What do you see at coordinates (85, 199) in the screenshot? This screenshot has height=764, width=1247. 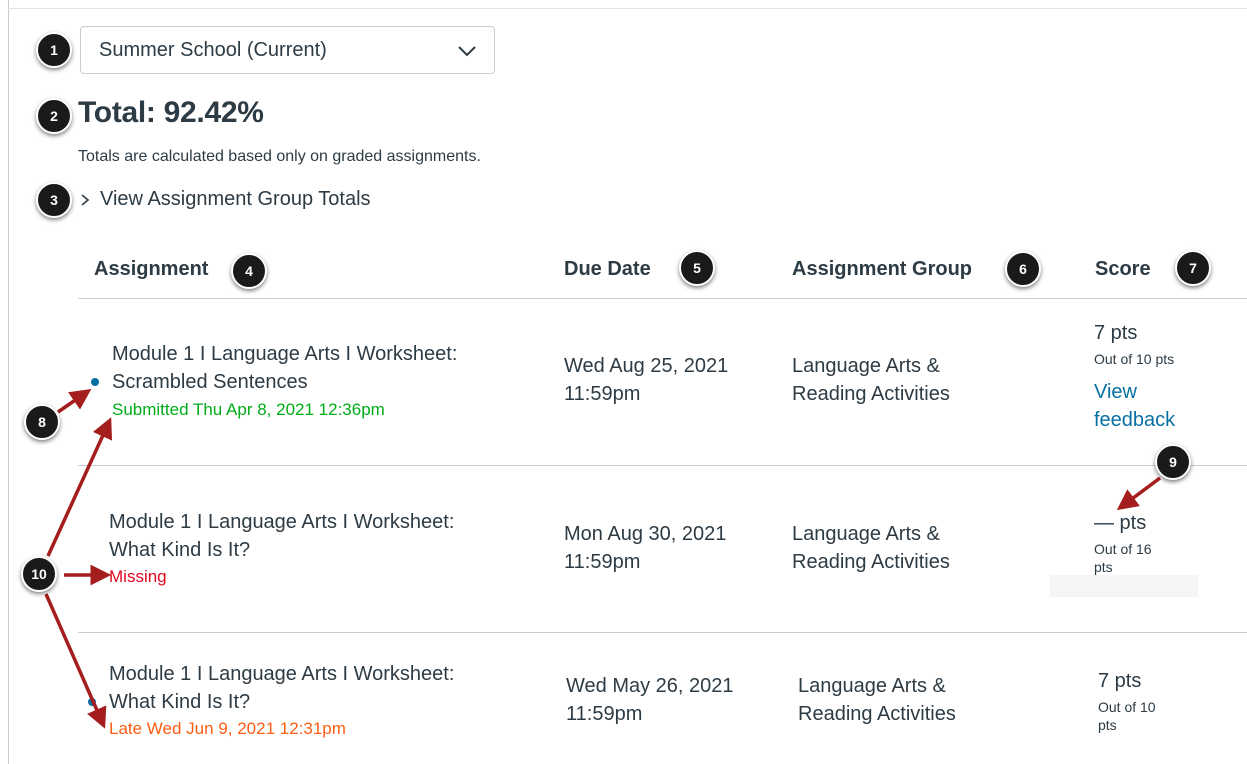 I see `chevron-right-icon` at bounding box center [85, 199].